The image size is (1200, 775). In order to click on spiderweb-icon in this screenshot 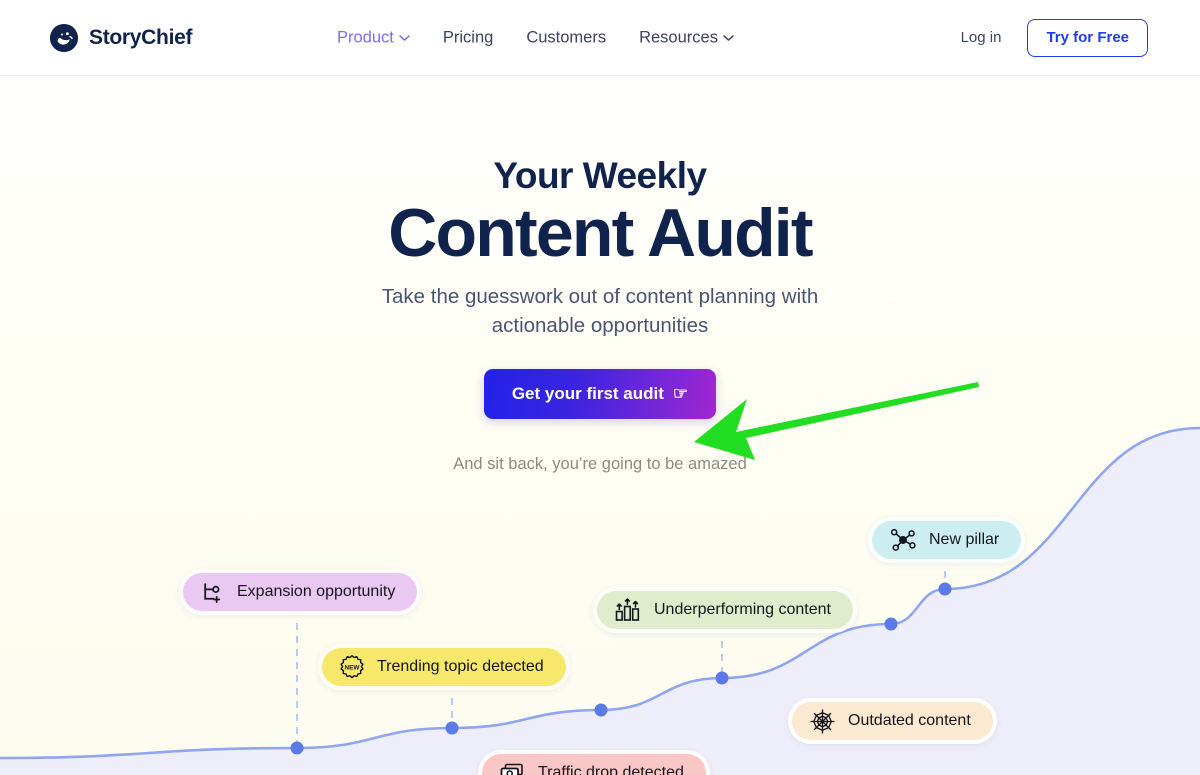, I will do `click(822, 721)`.